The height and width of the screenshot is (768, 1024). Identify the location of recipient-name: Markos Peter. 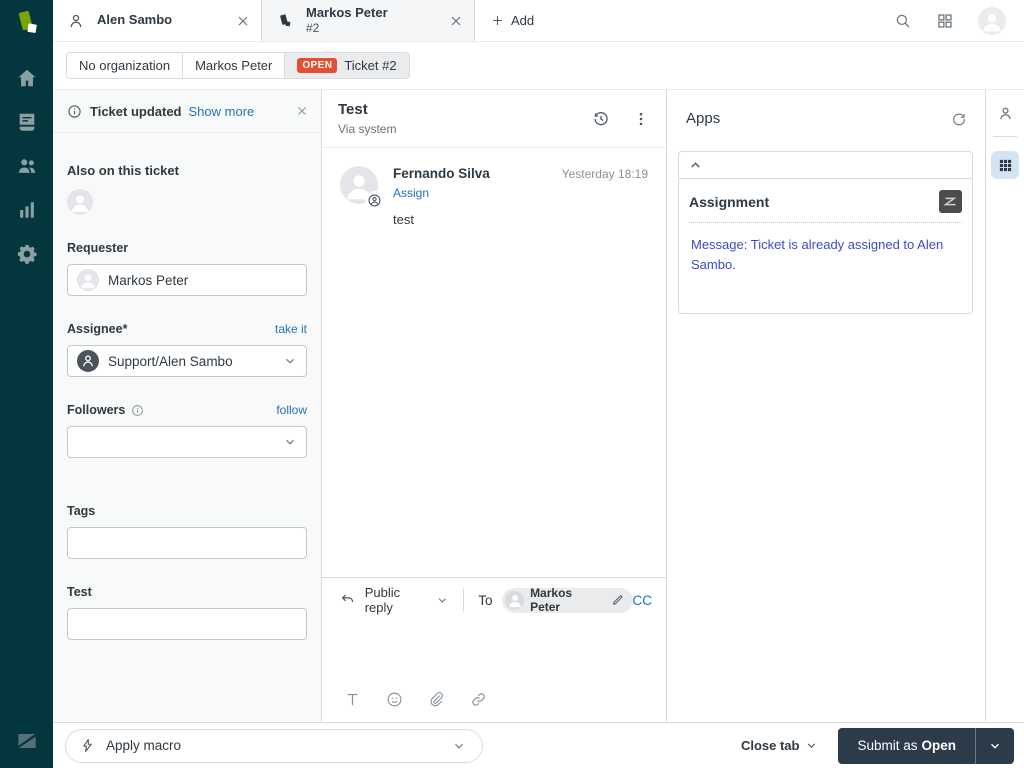
(551, 600).